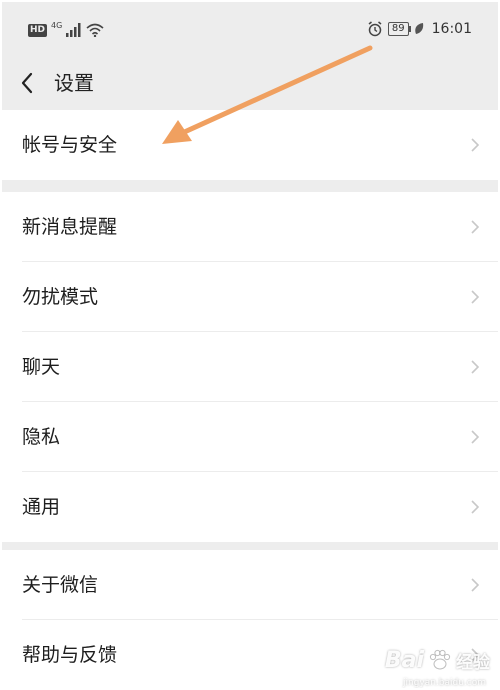 This screenshot has height=690, width=500. What do you see at coordinates (444, 683) in the screenshot?
I see `watermark-url: jingyan.baidu.com` at bounding box center [444, 683].